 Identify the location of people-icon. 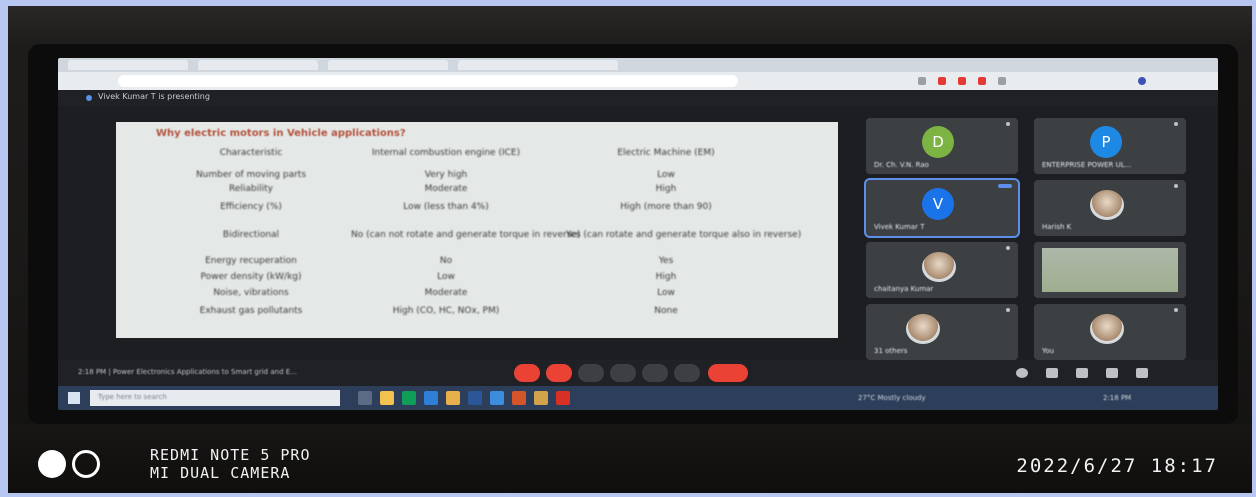
(1052, 373).